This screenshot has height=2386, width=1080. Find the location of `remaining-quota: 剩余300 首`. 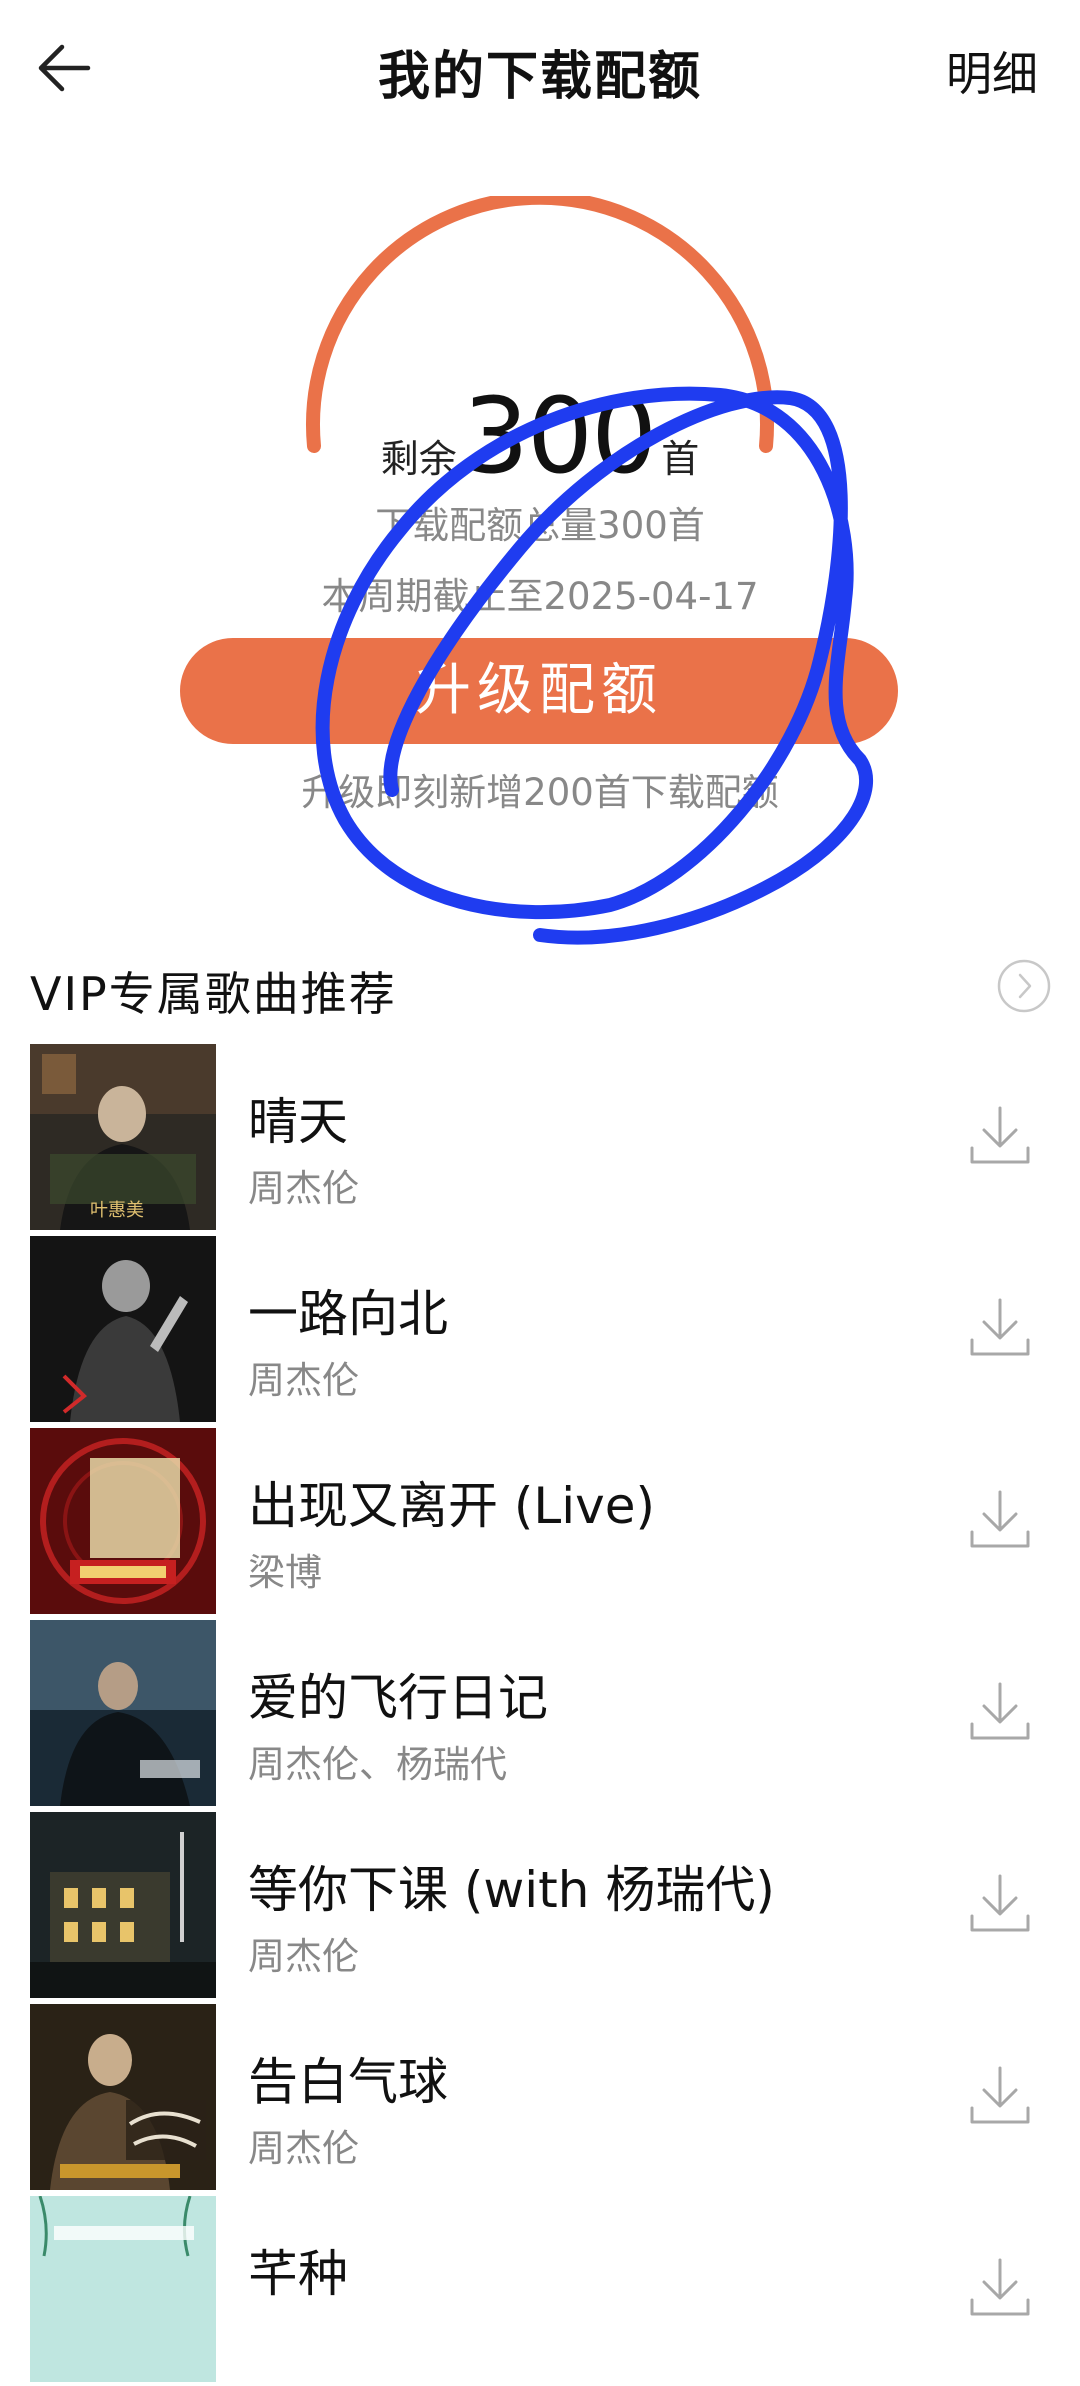

remaining-quota: 剩余300 首 is located at coordinates (540, 436).